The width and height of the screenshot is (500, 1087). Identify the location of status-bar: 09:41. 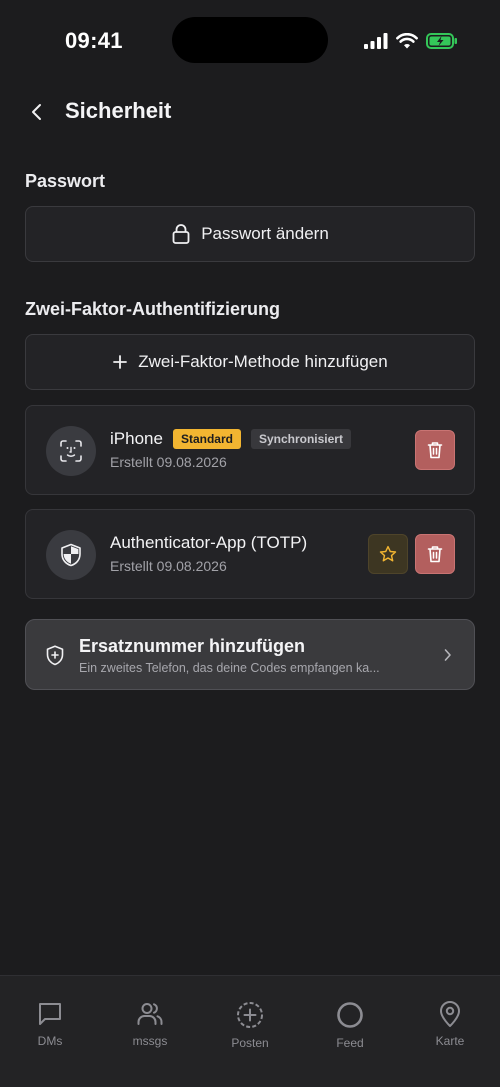
(250, 40).